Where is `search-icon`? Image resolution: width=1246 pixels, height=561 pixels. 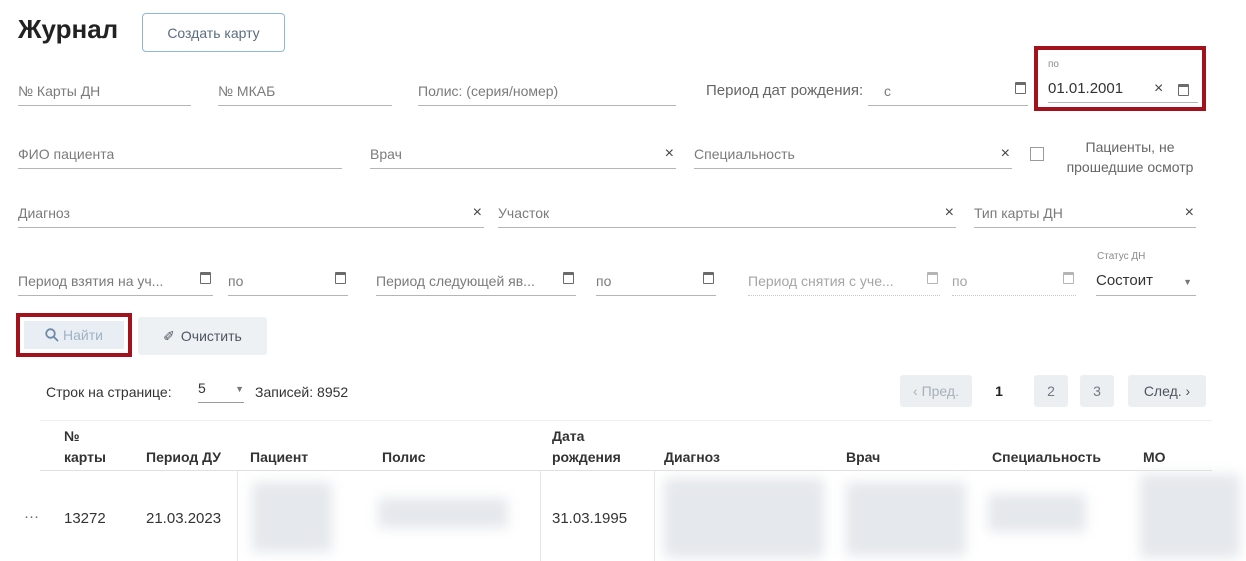
search-icon is located at coordinates (52, 335).